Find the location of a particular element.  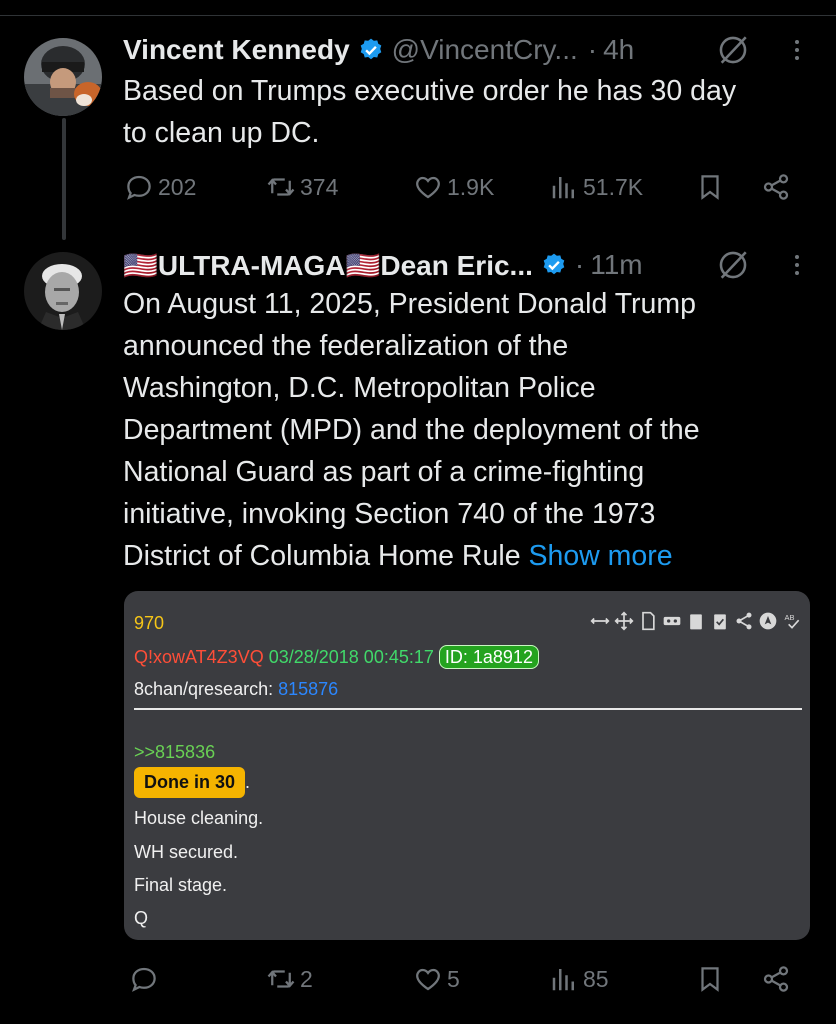

top-divider is located at coordinates (418, 15).